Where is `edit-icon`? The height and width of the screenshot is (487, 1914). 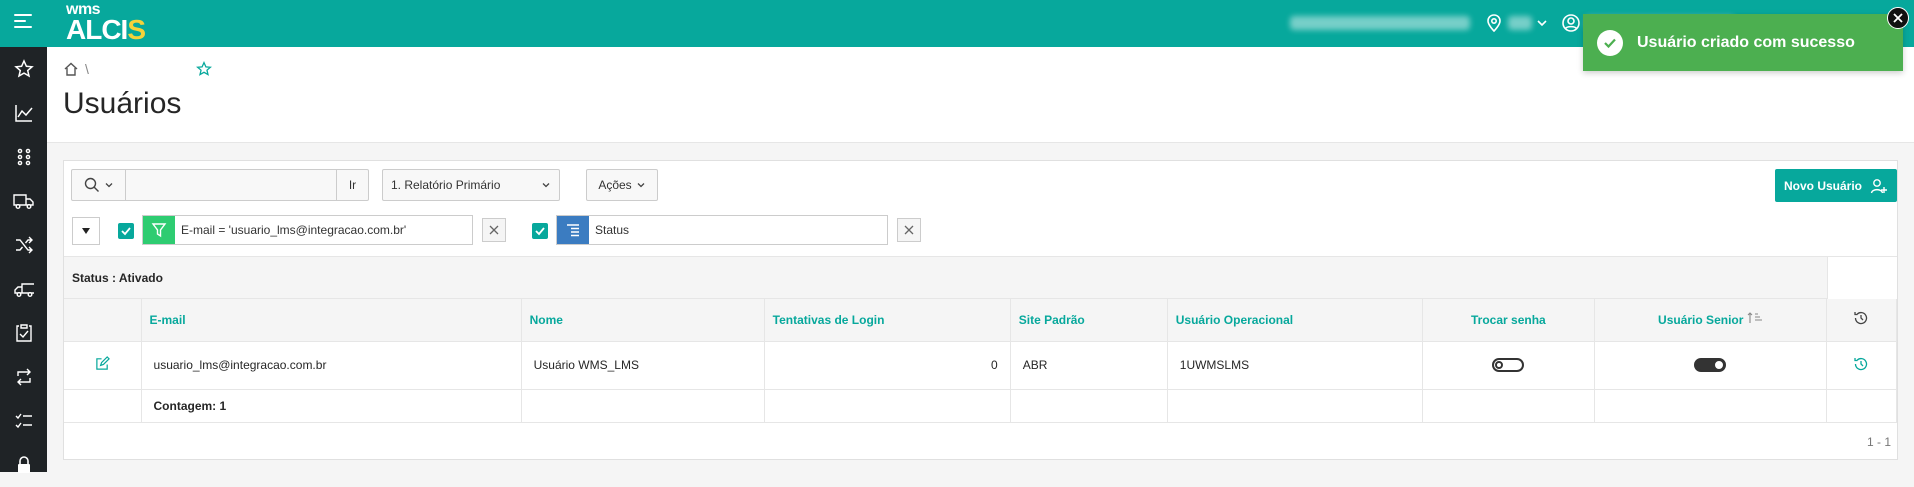
edit-icon is located at coordinates (102, 363).